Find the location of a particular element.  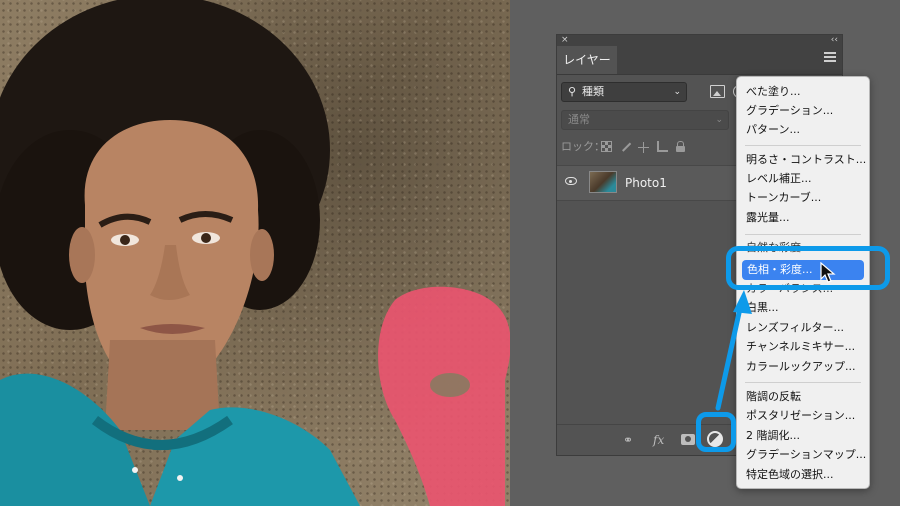

annotation-arrow is located at coordinates (733, 350).